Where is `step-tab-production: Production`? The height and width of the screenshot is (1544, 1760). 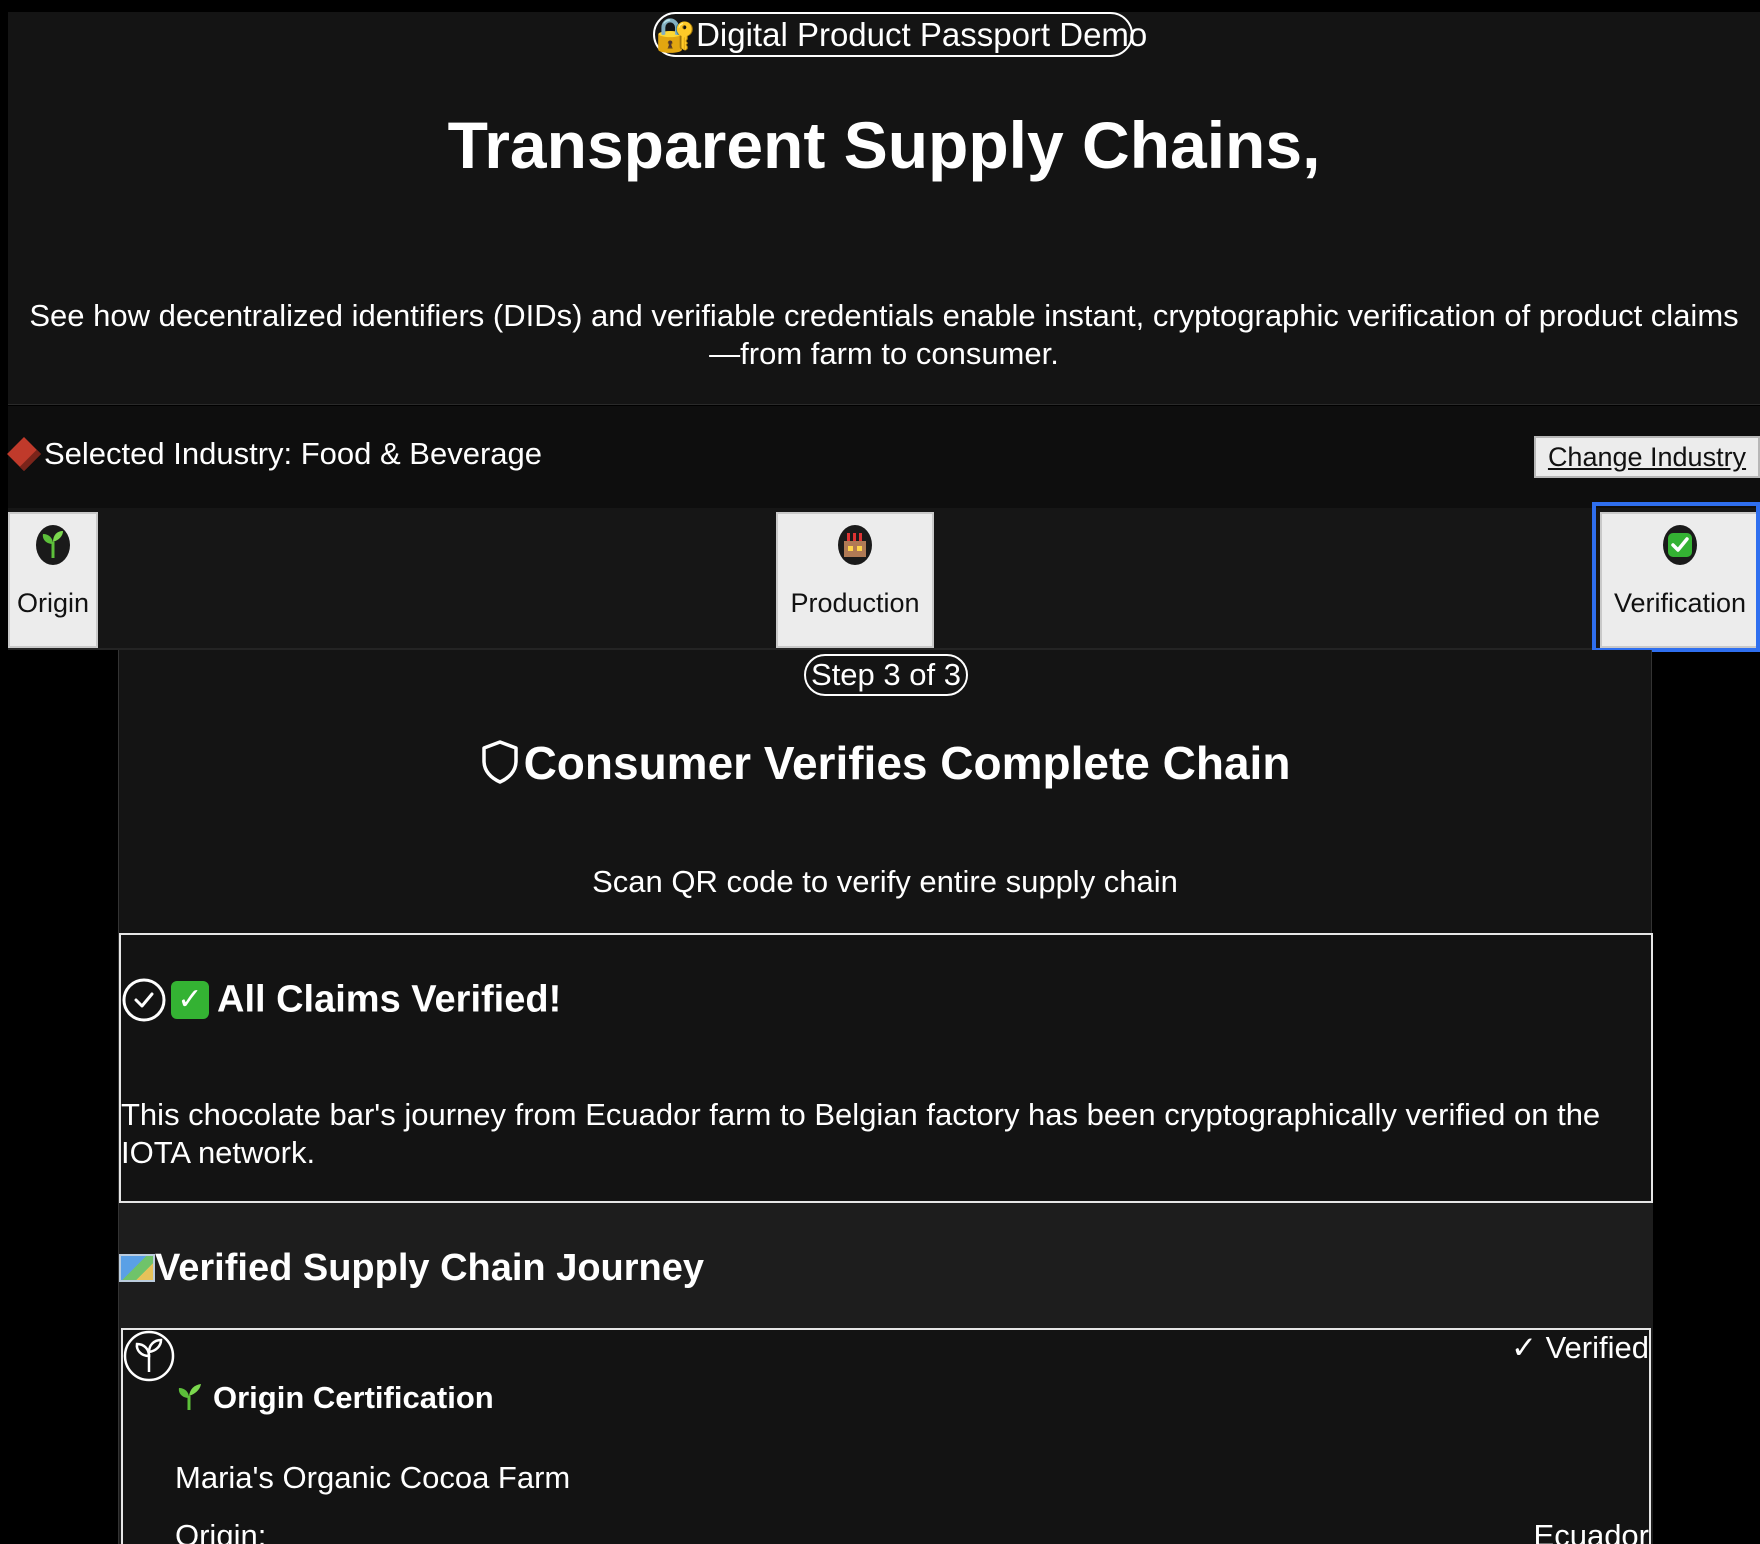 step-tab-production: Production is located at coordinates (855, 580).